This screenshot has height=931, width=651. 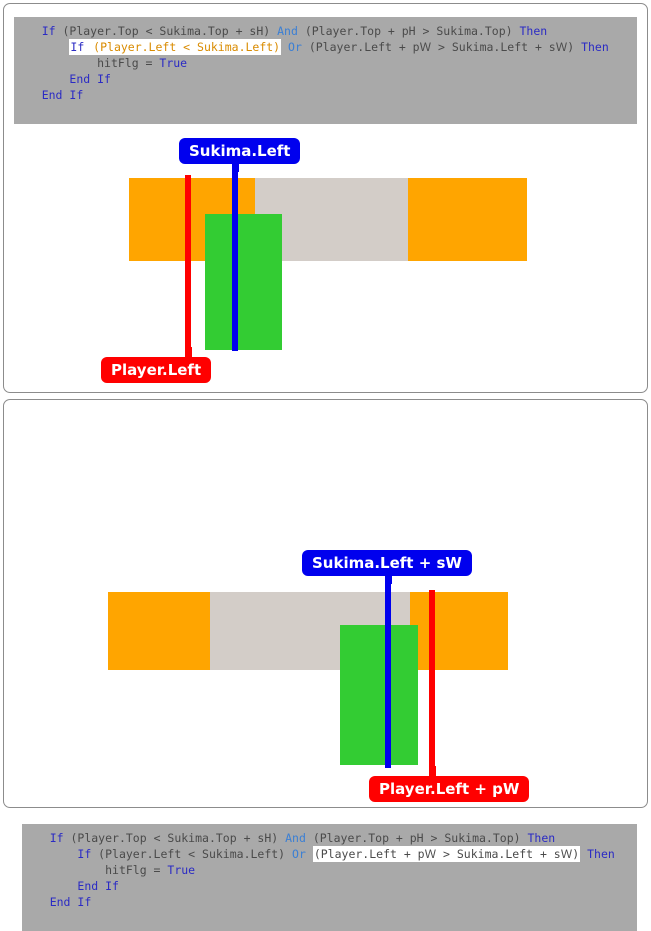 I want to click on callout-player-left-stem, so click(x=188, y=353).